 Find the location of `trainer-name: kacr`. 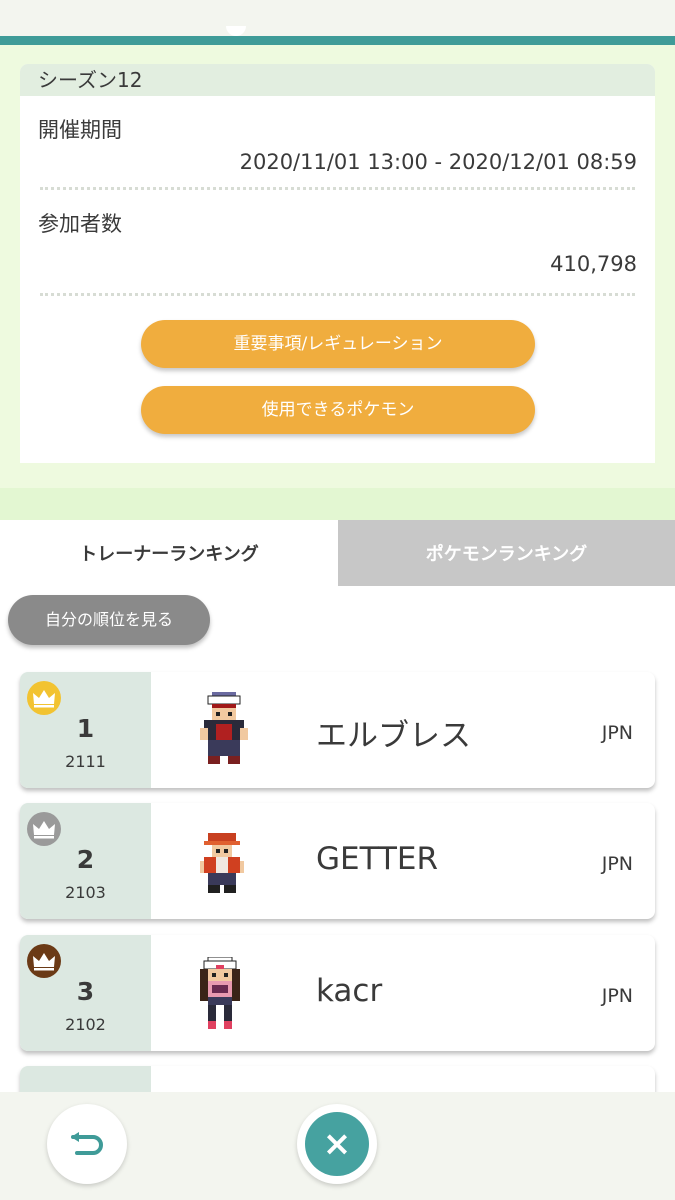

trainer-name: kacr is located at coordinates (349, 991).